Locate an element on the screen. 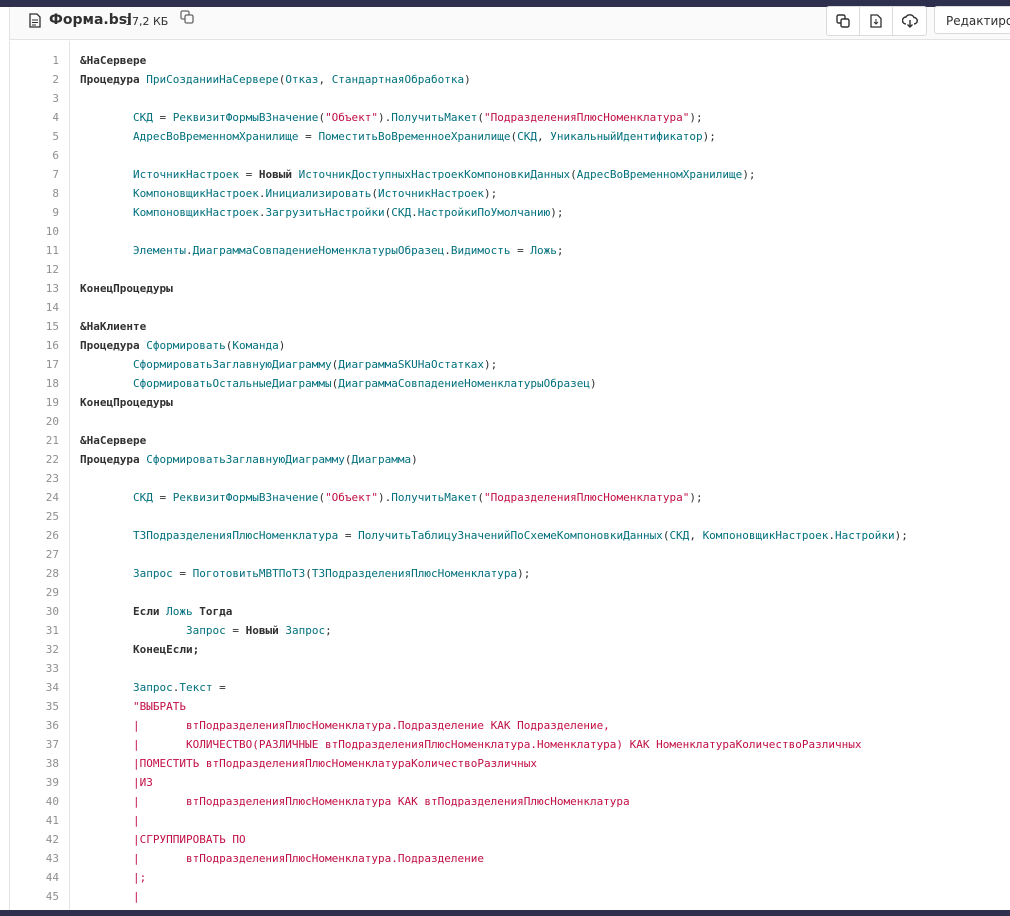 The width and height of the screenshot is (1010, 916). code-token: ЗагрузитьНастройки is located at coordinates (325, 212).